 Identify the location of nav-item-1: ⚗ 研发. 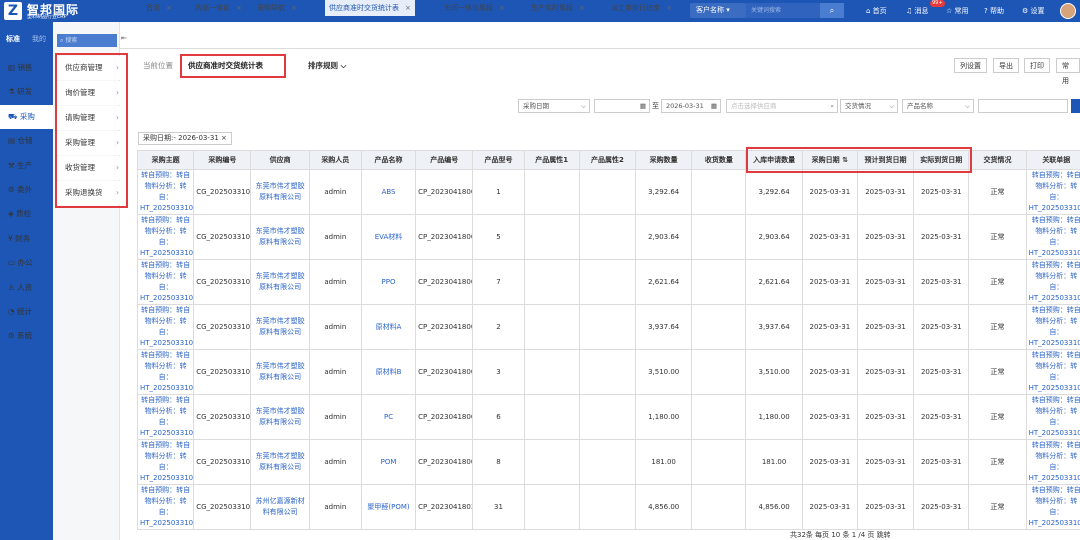
(26, 92).